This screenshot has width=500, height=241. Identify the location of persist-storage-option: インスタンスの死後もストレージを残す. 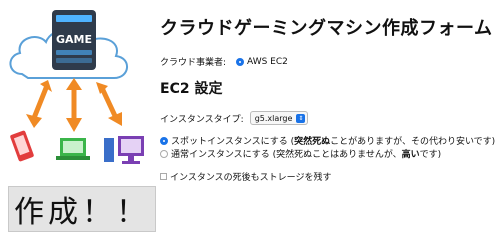
(245, 176).